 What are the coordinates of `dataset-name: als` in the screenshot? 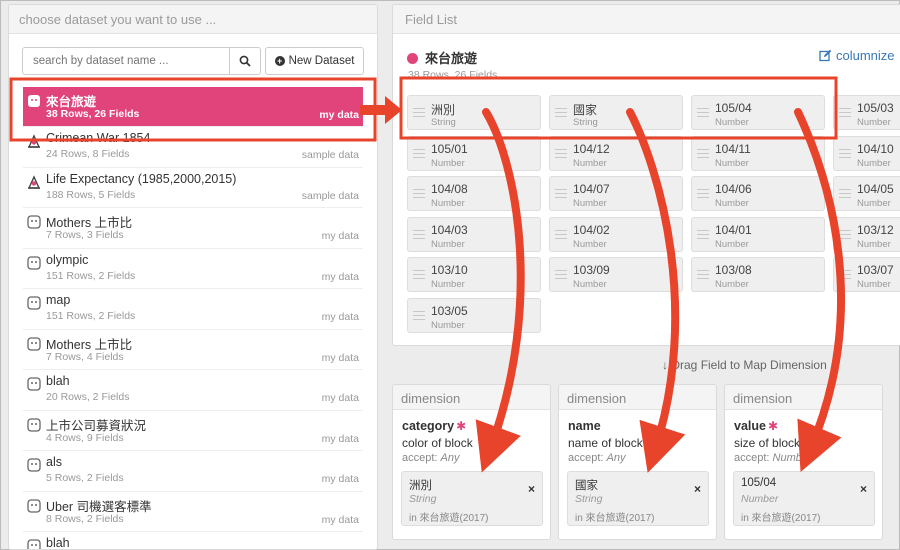 It's located at (54, 462).